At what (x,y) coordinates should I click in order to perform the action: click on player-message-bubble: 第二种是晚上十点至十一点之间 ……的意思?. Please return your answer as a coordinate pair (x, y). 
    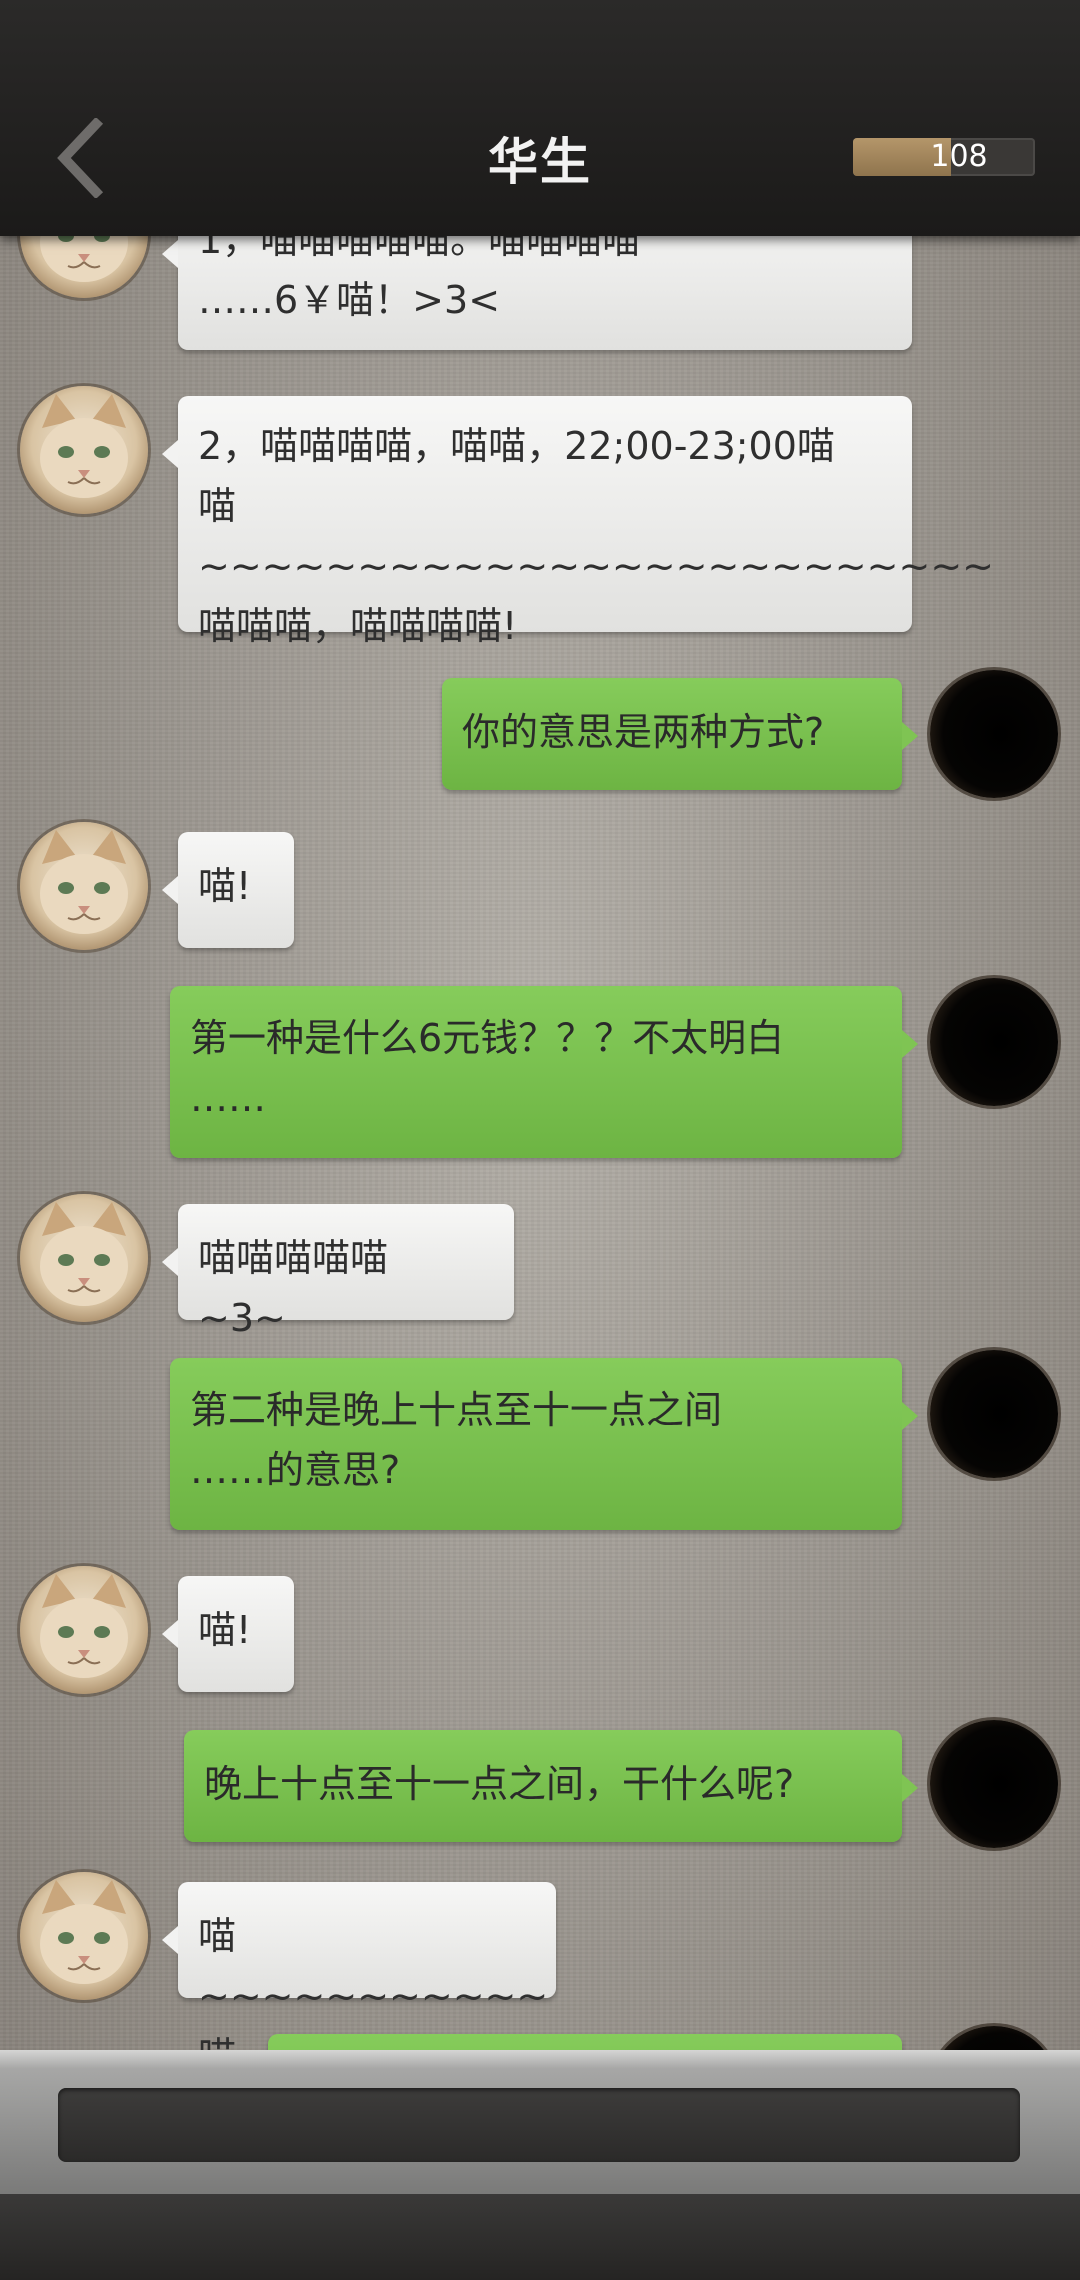
    Looking at the image, I should click on (544, 1444).